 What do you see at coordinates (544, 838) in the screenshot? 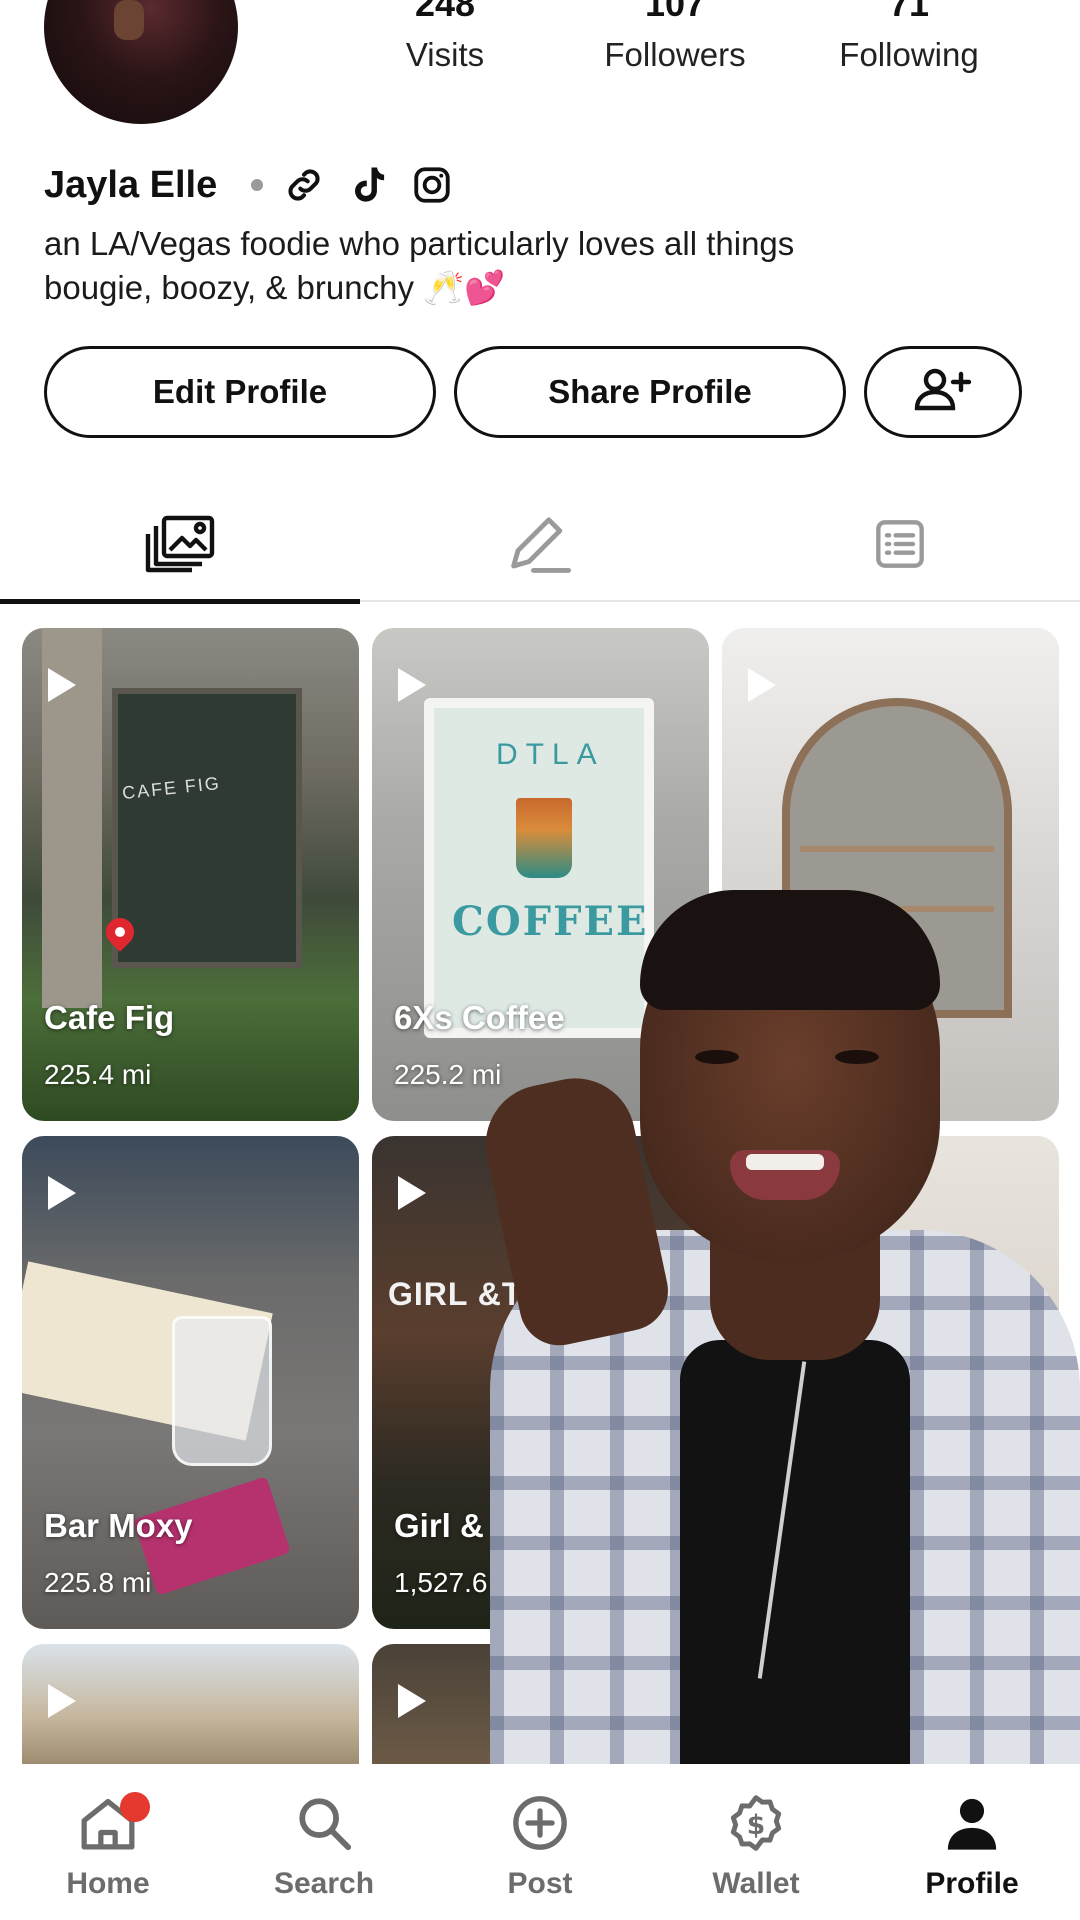
I see `coffee-cup-graphic` at bounding box center [544, 838].